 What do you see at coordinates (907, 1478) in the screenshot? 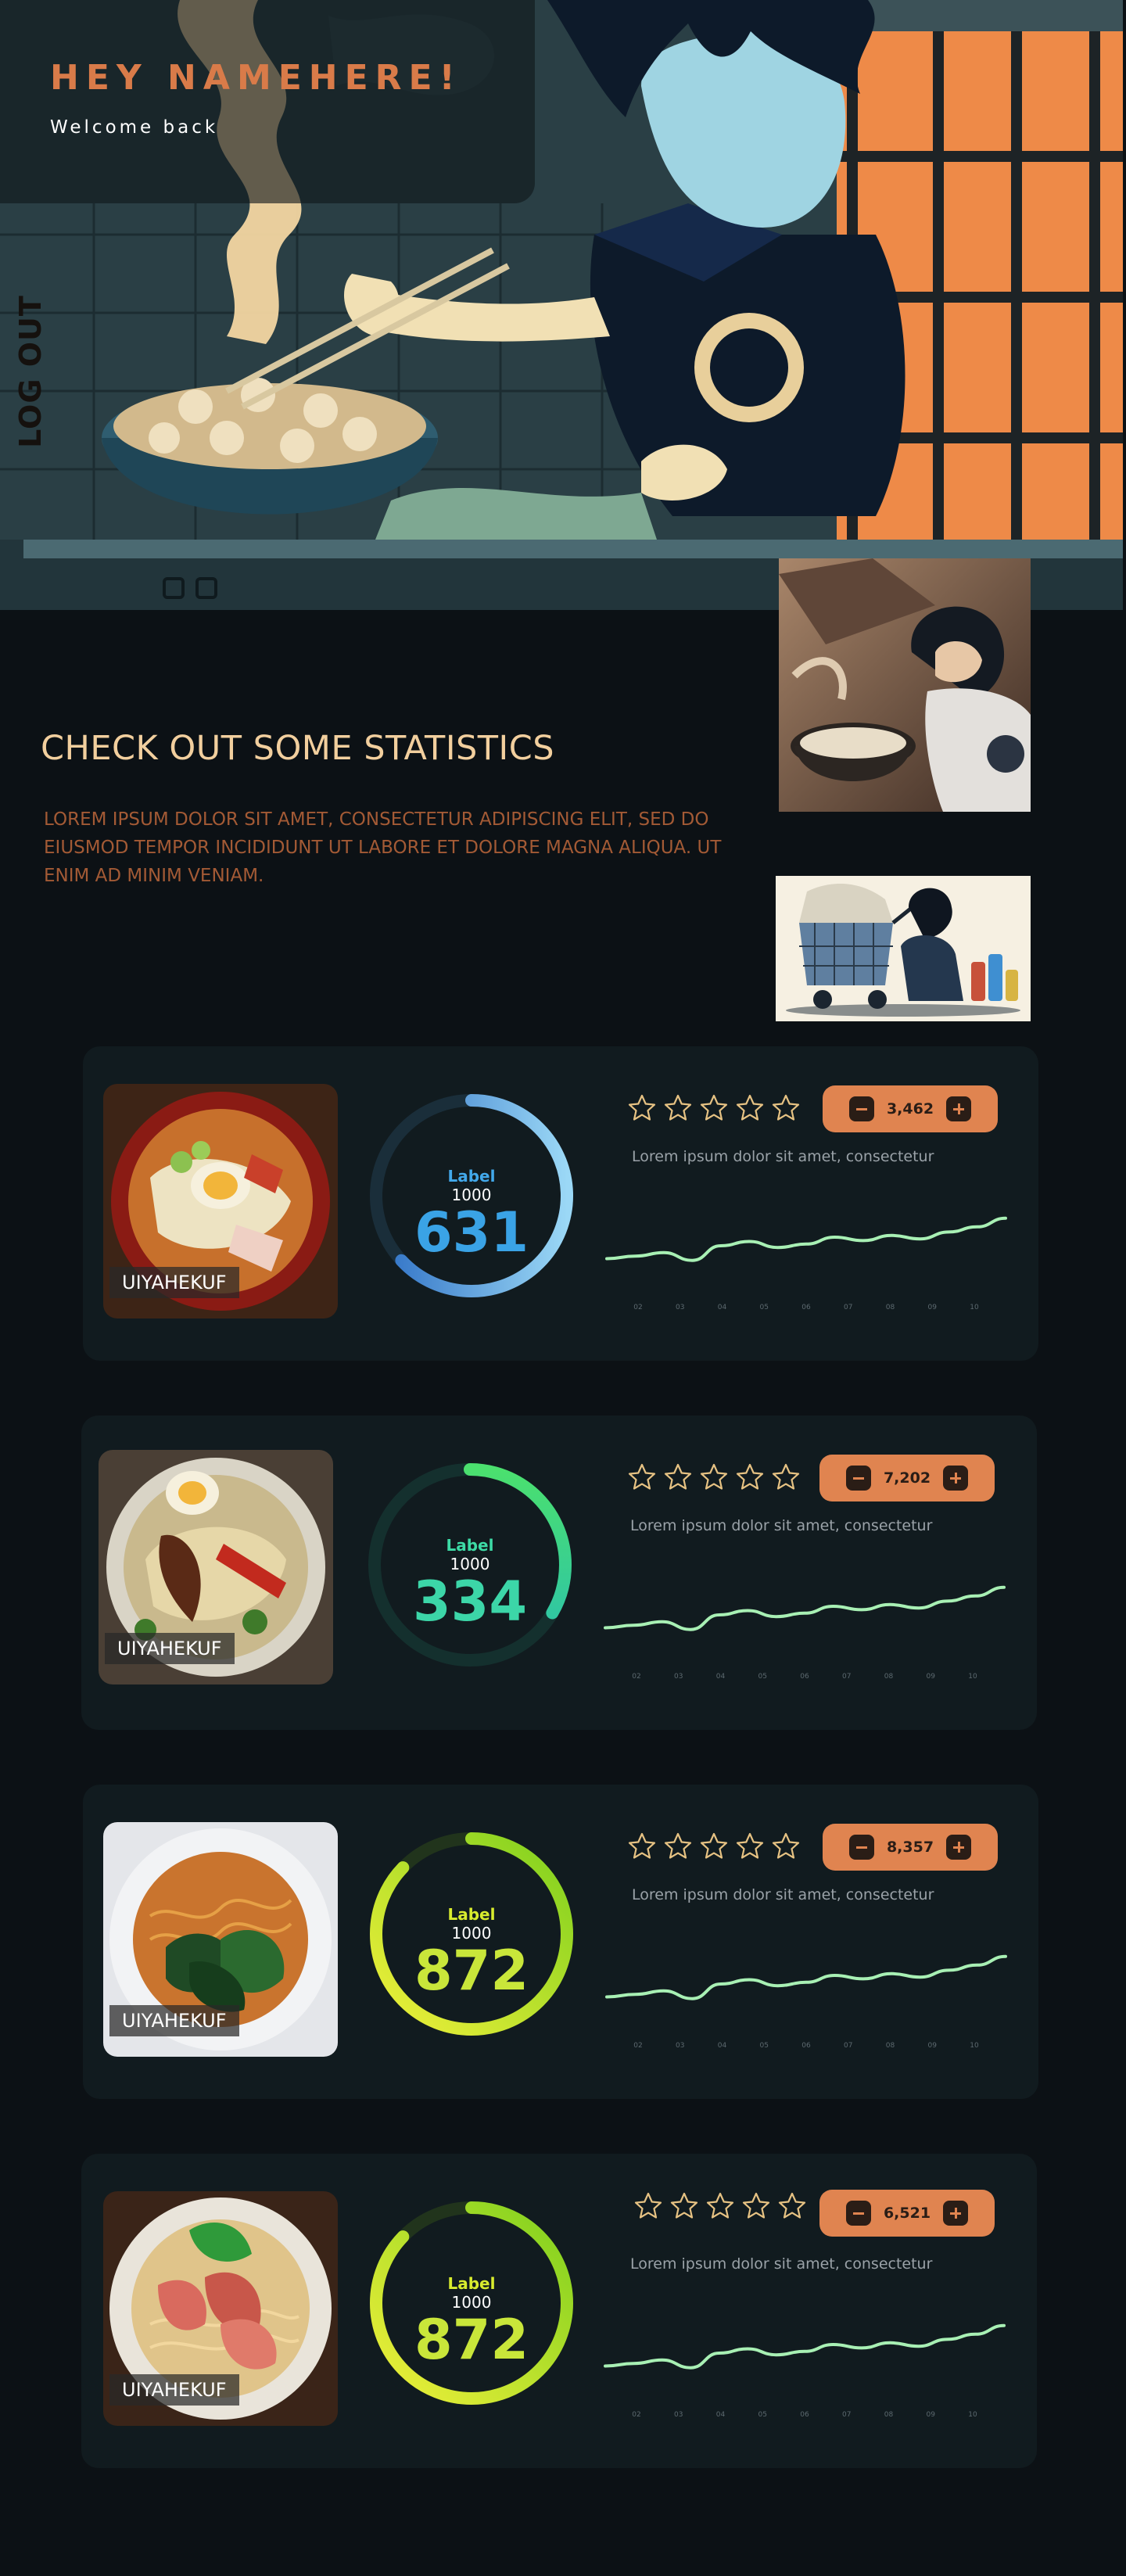
I see `quantity-value: 7,202` at bounding box center [907, 1478].